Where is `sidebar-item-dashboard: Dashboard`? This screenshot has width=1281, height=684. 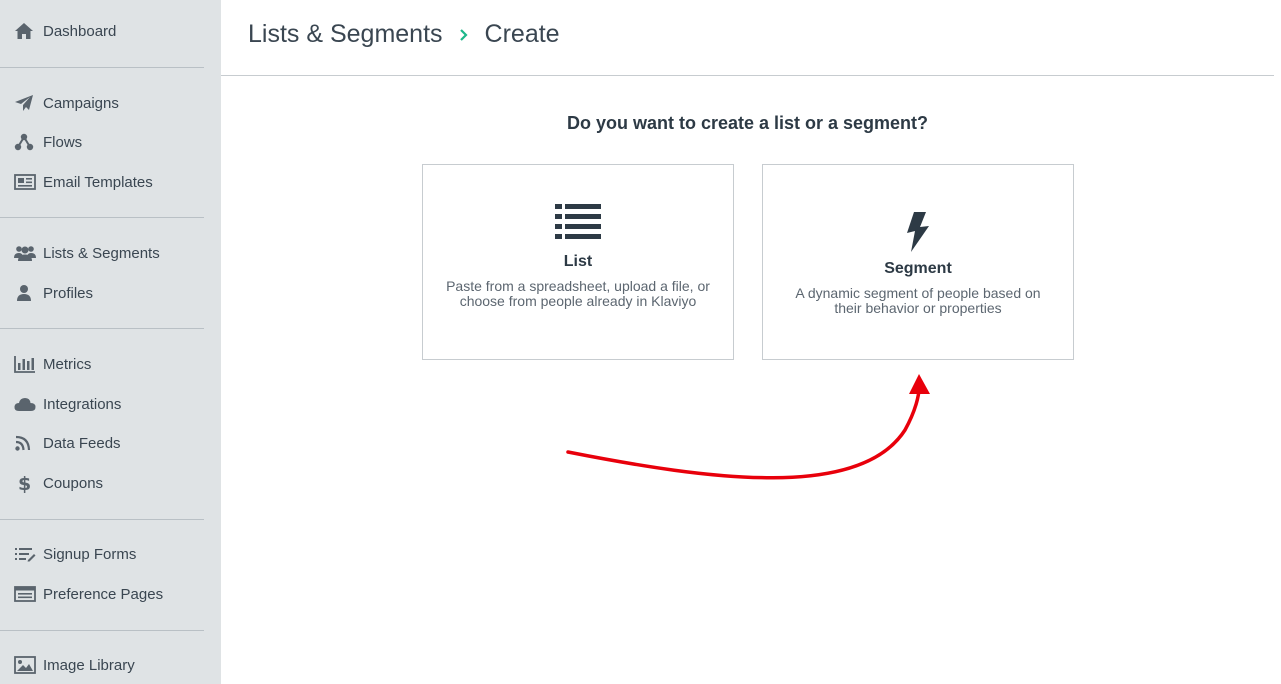
sidebar-item-dashboard: Dashboard is located at coordinates (65, 31).